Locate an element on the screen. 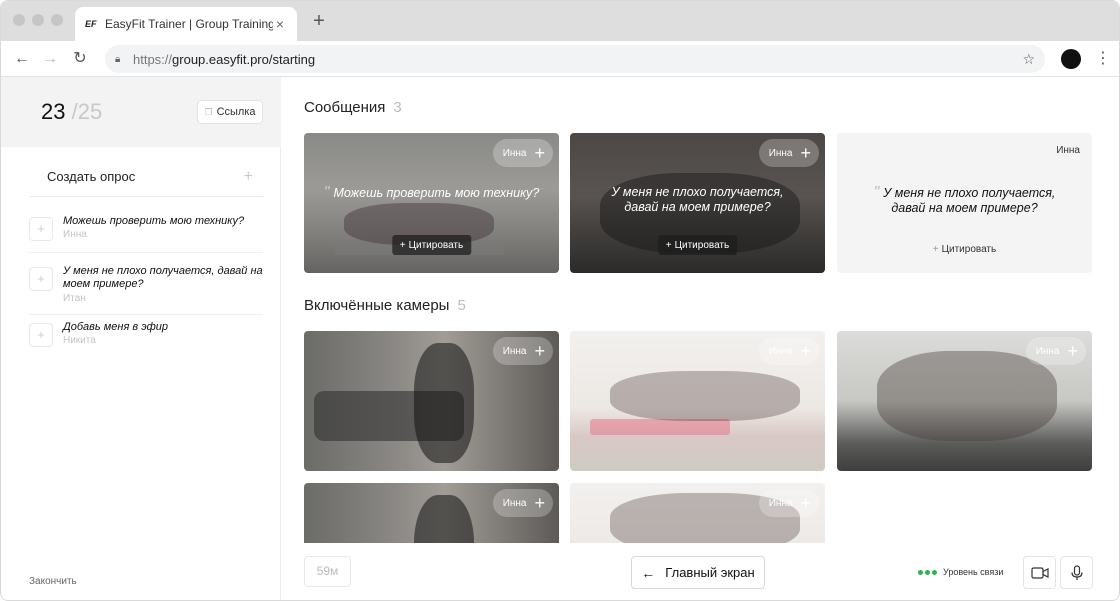  finish-button: Закончить is located at coordinates (53, 581).